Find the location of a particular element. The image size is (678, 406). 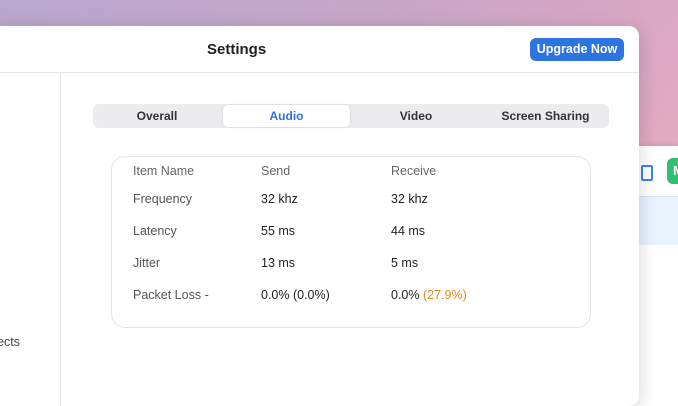

background-panel-icon is located at coordinates (647, 173).